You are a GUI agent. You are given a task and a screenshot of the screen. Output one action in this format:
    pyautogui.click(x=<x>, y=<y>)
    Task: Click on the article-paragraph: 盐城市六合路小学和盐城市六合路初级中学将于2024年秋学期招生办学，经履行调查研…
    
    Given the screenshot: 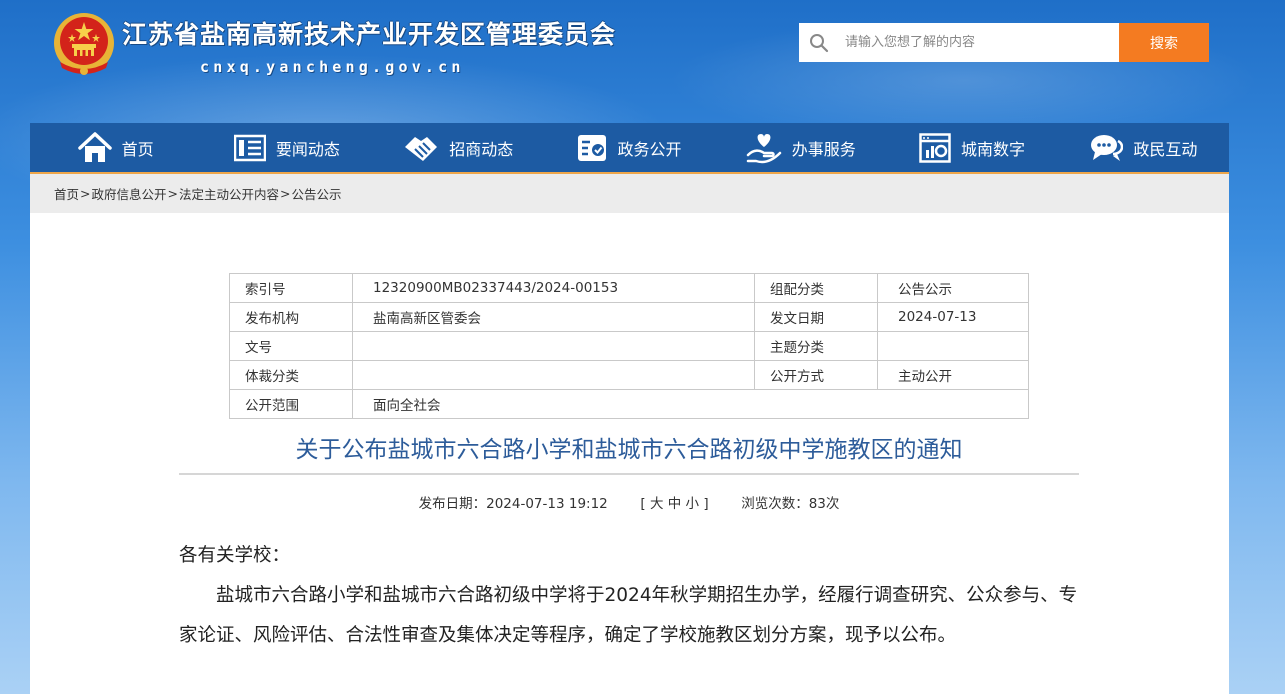 What is the action you would take?
    pyautogui.click(x=628, y=615)
    